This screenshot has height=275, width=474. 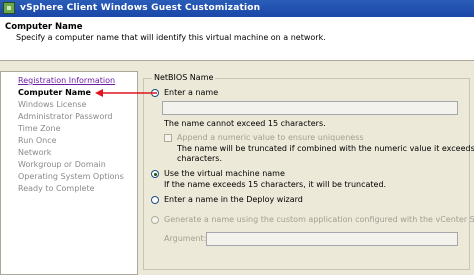 What do you see at coordinates (168, 138) in the screenshot?
I see `append-numeric-checkbox` at bounding box center [168, 138].